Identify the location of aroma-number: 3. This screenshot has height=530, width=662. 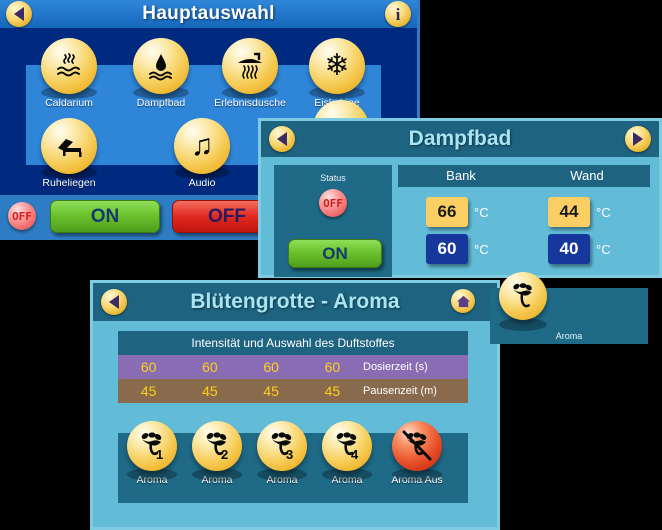
(289, 454).